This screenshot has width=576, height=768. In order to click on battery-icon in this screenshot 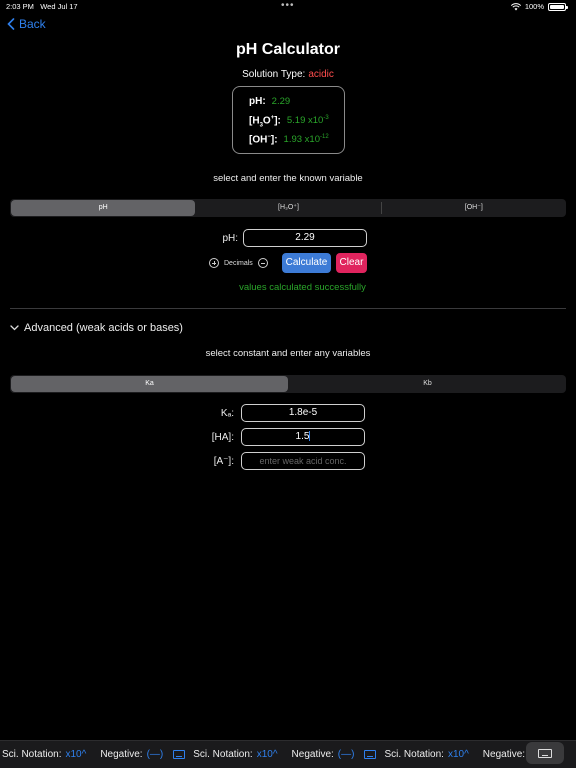, I will do `click(558, 6)`.